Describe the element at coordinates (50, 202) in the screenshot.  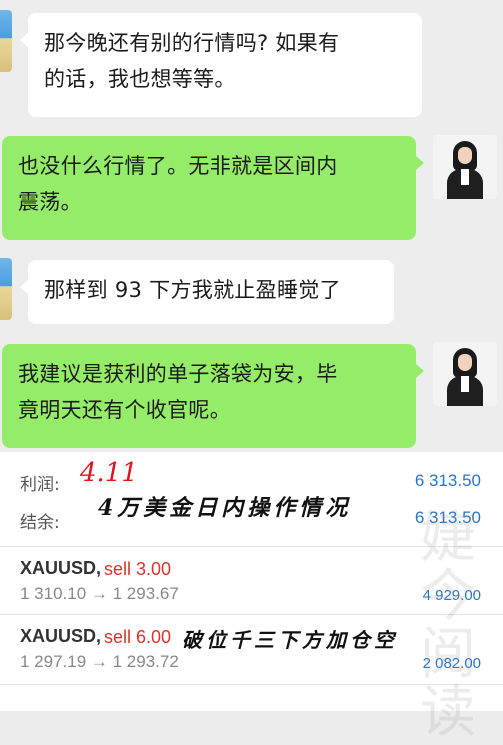
I see `message-text: 震荡。` at that location.